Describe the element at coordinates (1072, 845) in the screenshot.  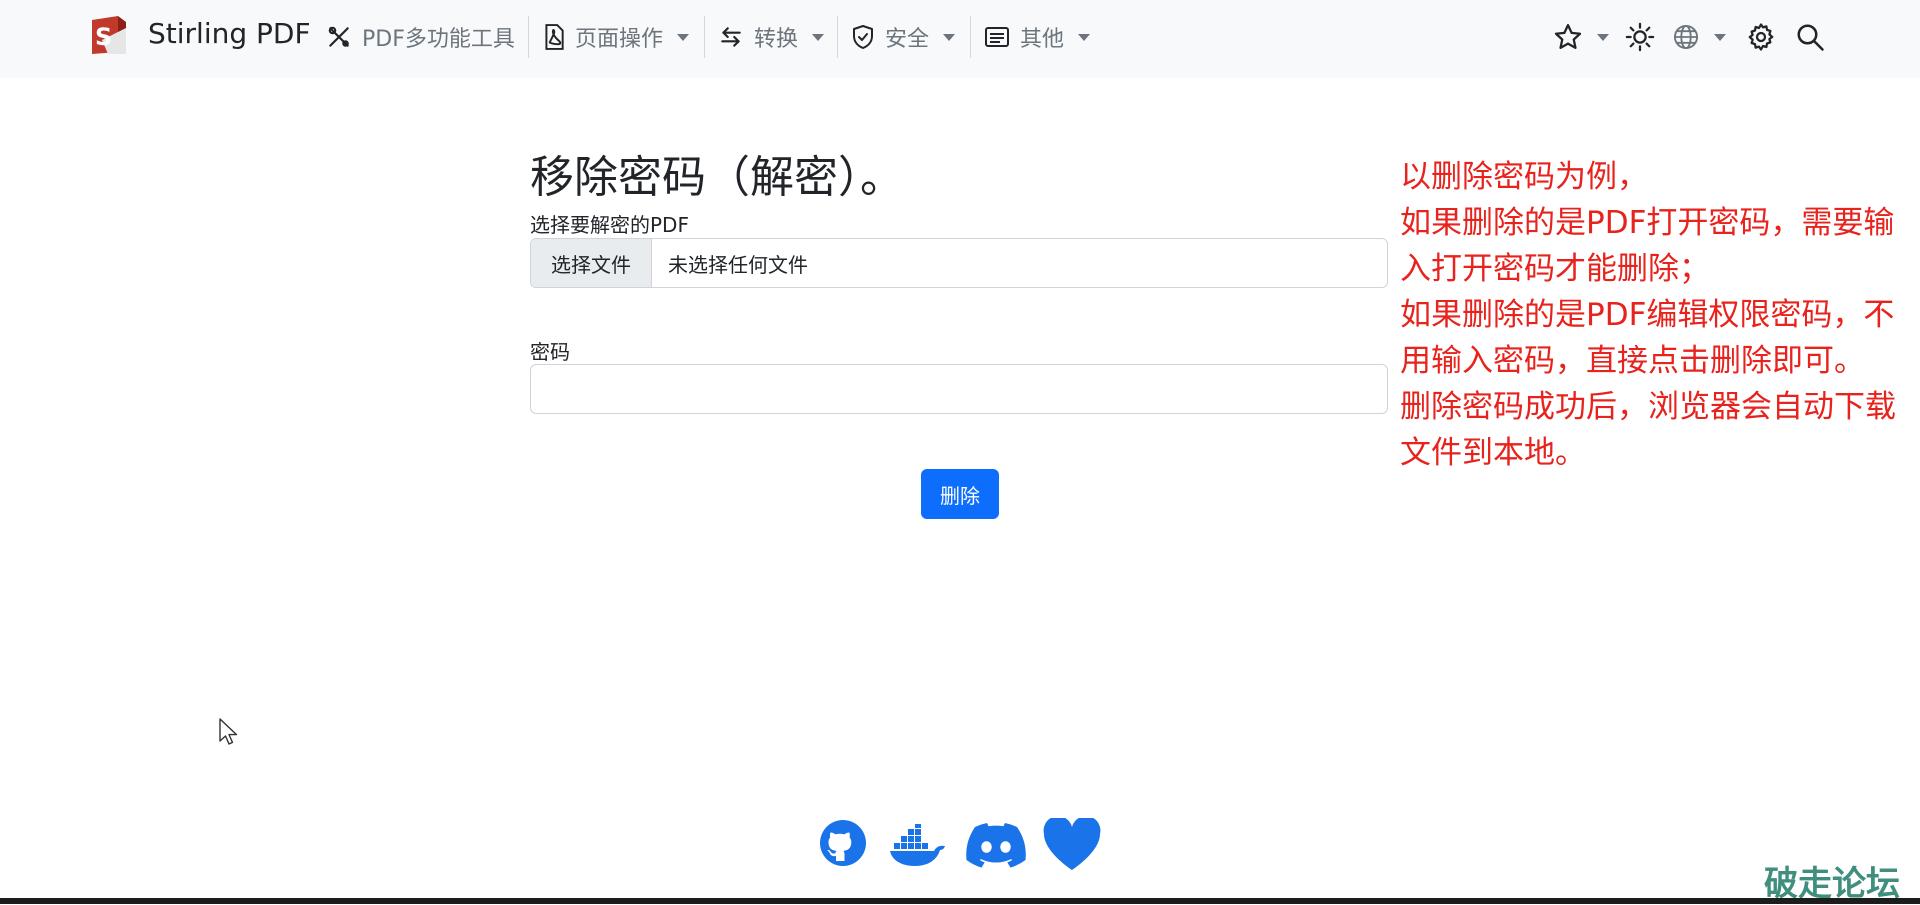
I see `heart-icon` at that location.